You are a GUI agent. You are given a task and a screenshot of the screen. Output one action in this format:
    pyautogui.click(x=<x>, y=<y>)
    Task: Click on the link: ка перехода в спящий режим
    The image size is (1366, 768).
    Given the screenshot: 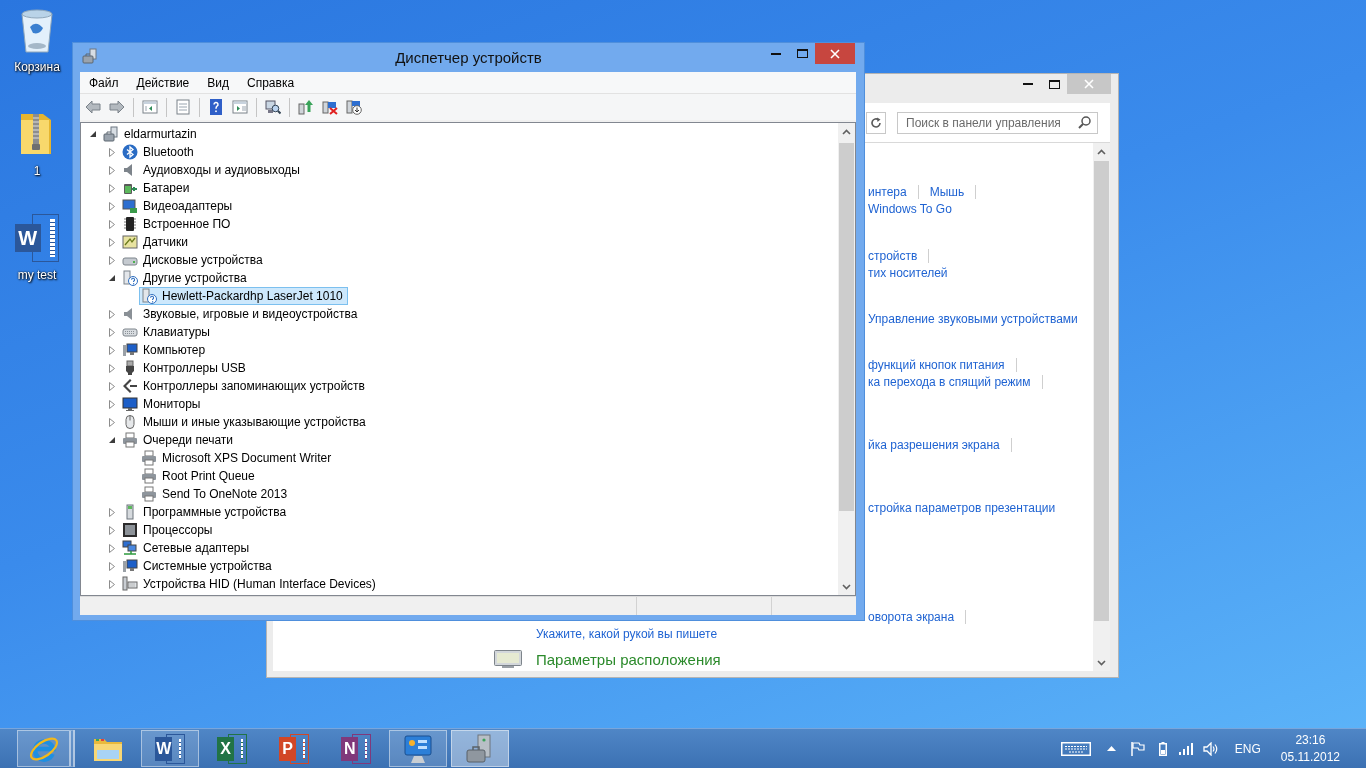 What is the action you would take?
    pyautogui.click(x=949, y=381)
    